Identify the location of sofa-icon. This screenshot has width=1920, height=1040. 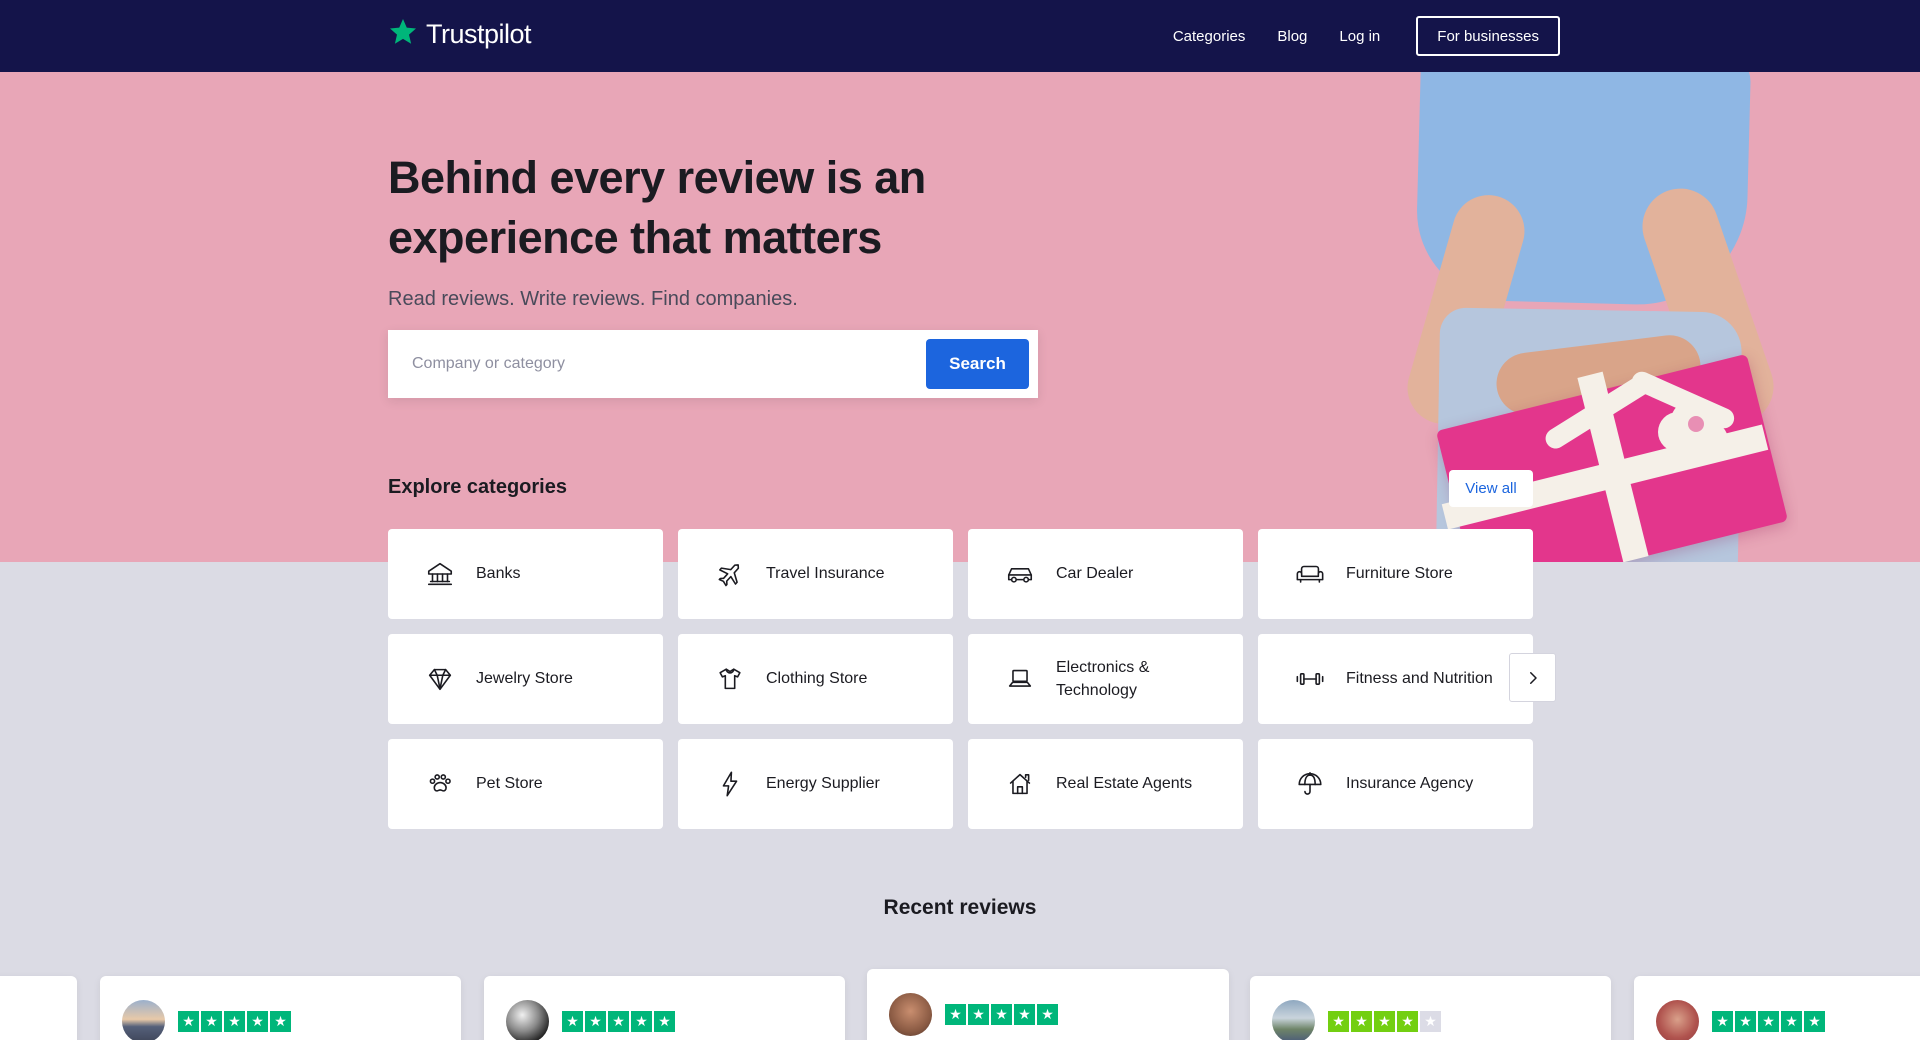
(1310, 574).